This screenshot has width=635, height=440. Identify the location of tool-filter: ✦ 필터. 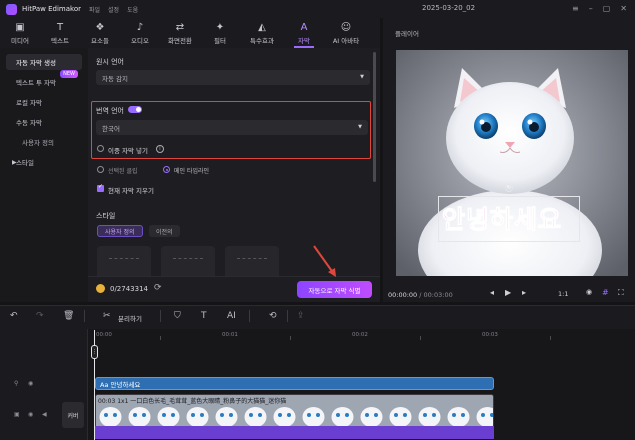
(220, 33).